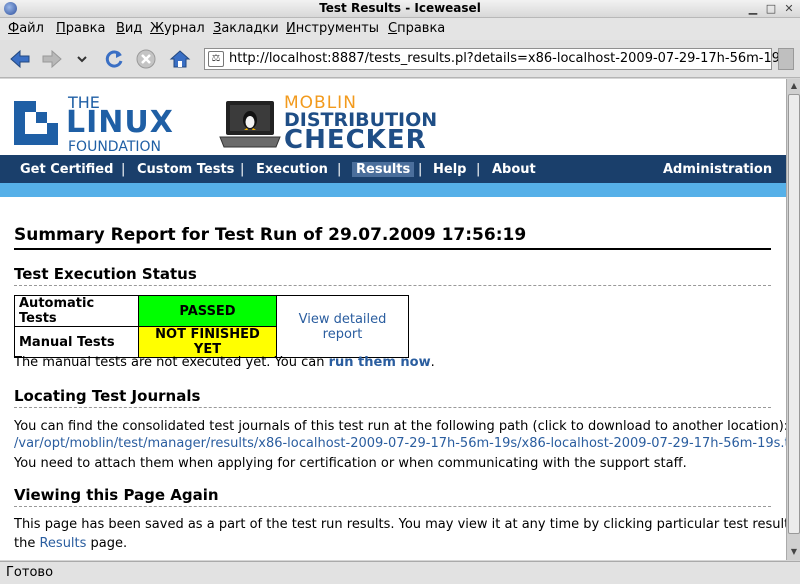 Image resolution: width=800 pixels, height=584 pixels. I want to click on stop-icon, so click(146, 59).